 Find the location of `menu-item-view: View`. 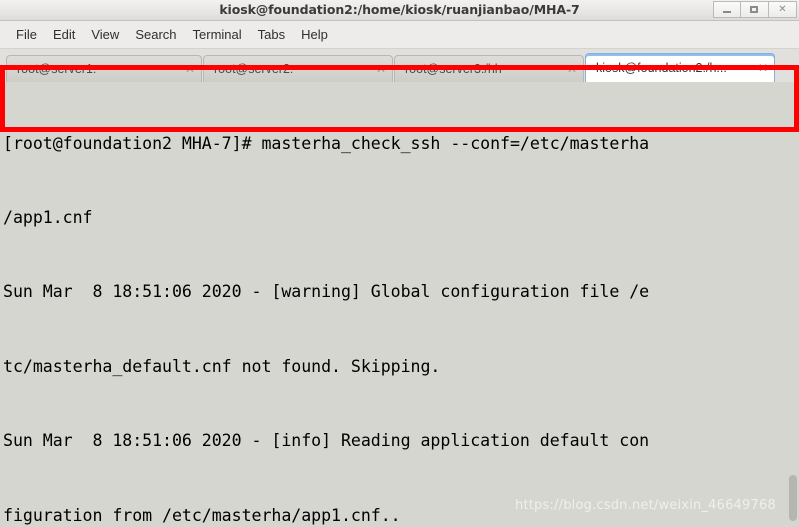

menu-item-view: View is located at coordinates (105, 34).